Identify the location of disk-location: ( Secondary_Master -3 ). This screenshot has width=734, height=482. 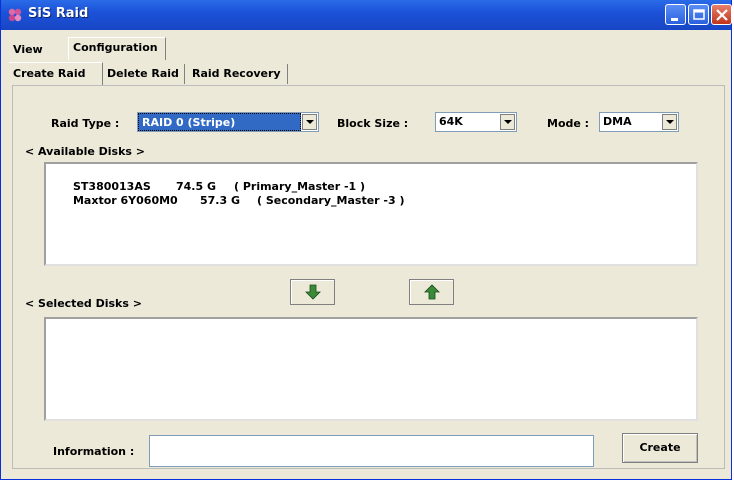
(330, 200).